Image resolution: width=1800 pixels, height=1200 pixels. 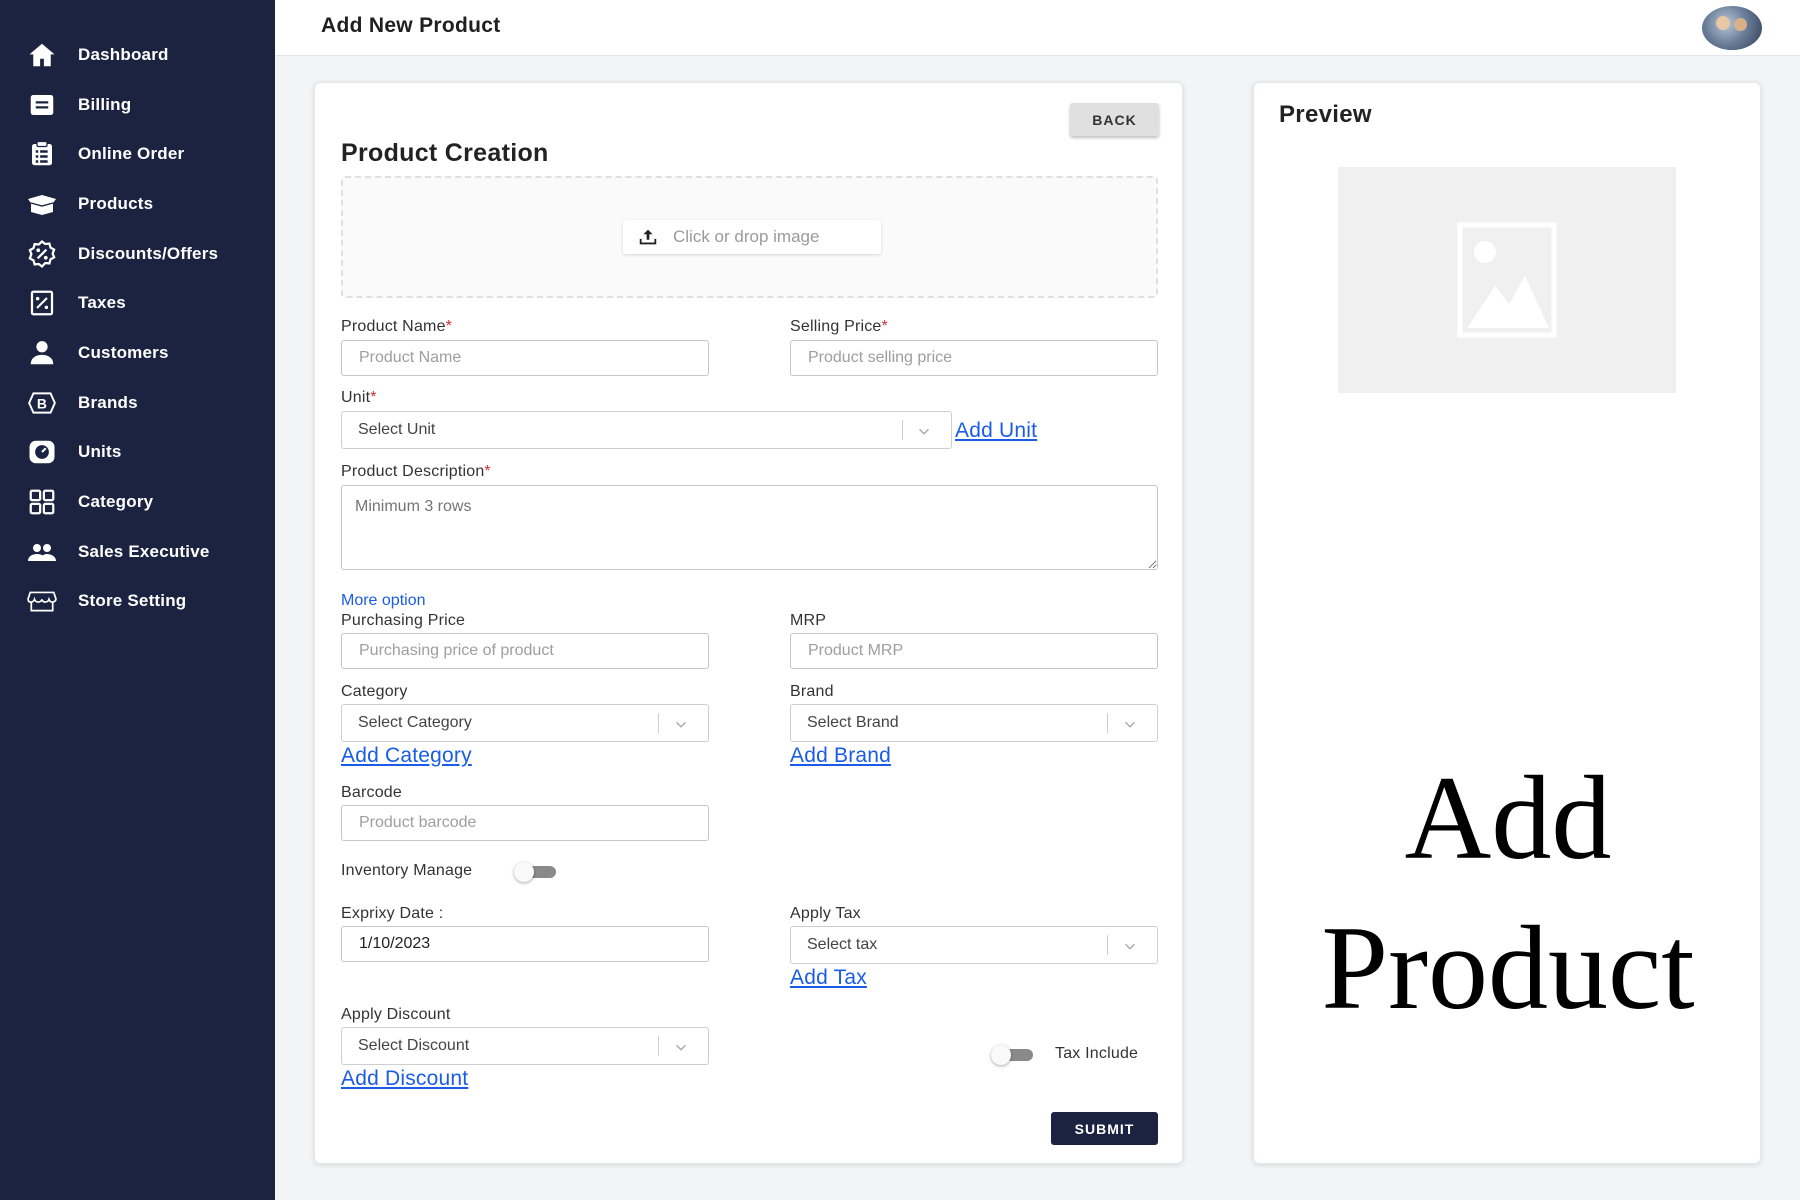 I want to click on sidebar-item-label: Products, so click(x=116, y=203).